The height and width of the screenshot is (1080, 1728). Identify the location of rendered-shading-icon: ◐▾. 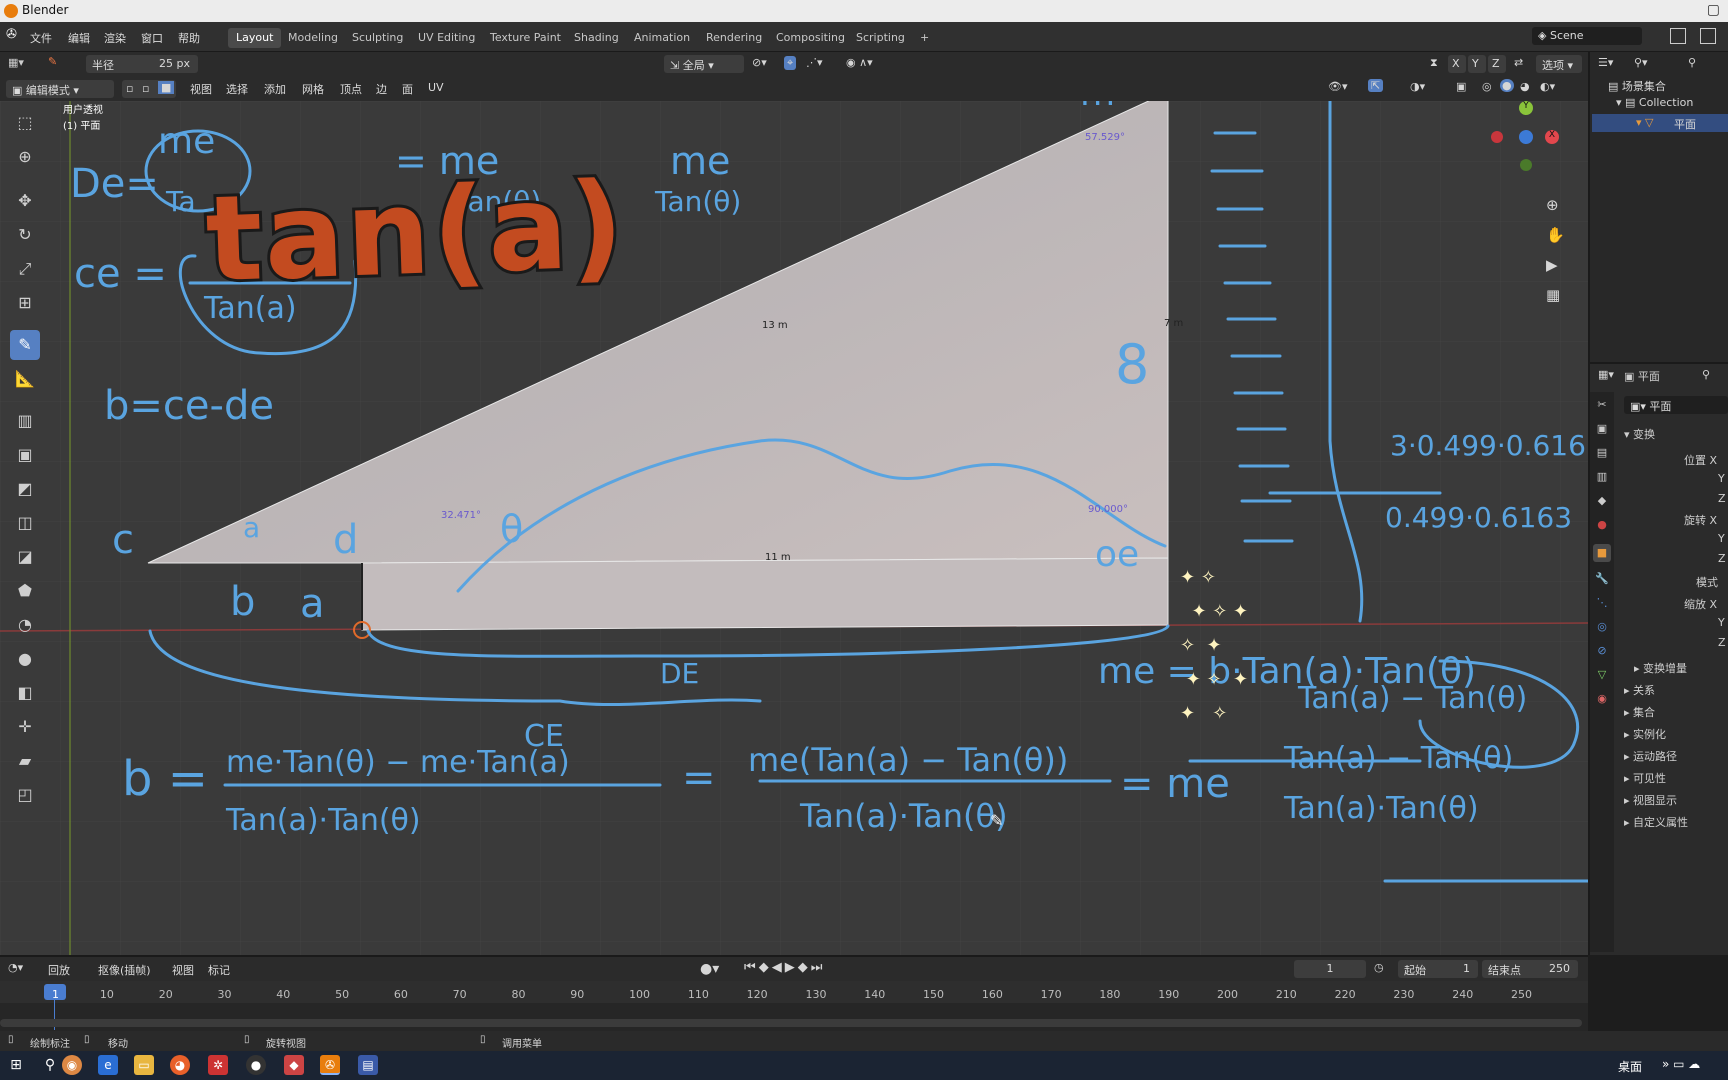
(1547, 86).